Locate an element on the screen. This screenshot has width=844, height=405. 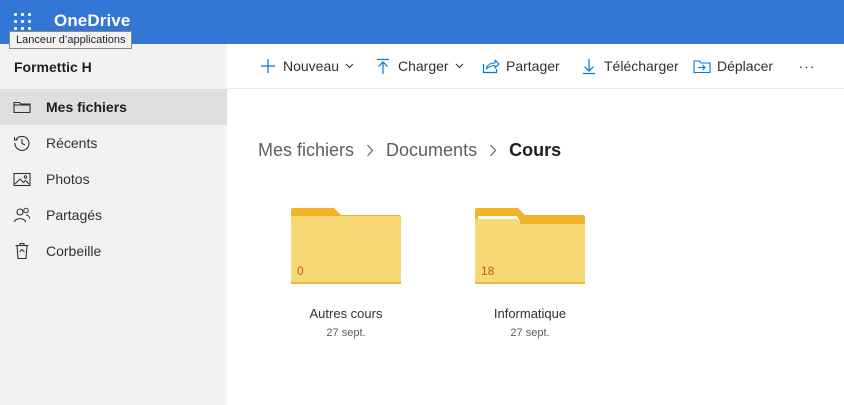
sidebar-item-label: Mes fichiers is located at coordinates (86, 107).